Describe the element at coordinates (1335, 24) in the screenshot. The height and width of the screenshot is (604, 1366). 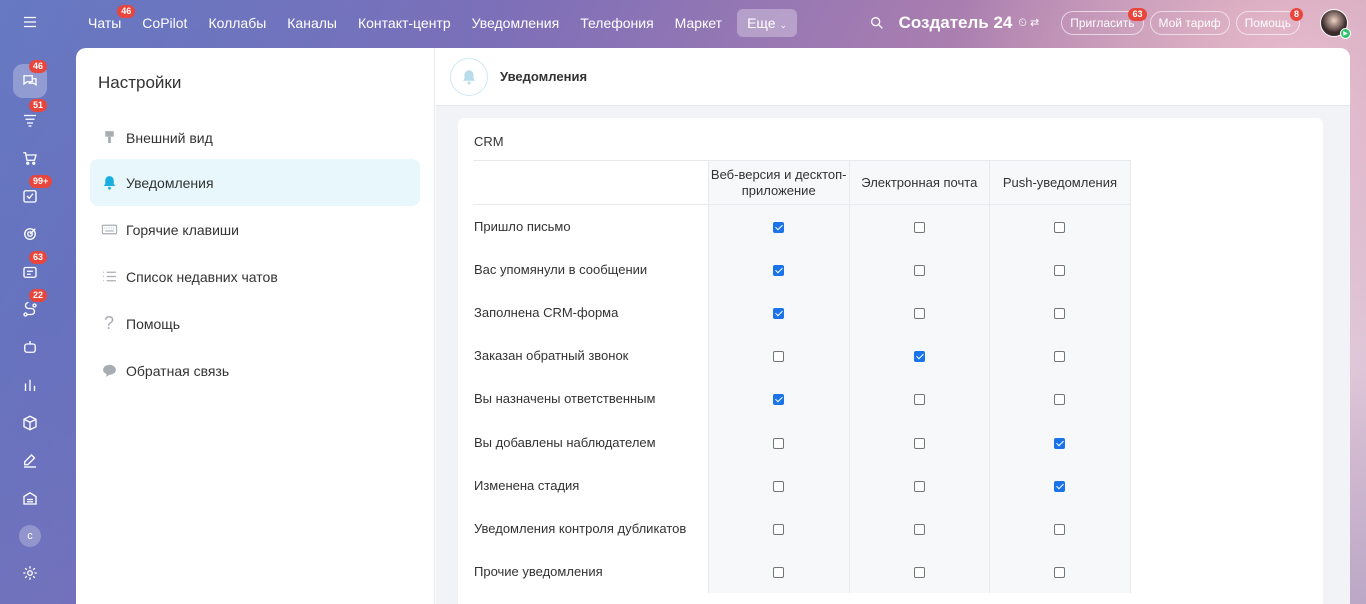
I see `user-avatar: ▶` at that location.